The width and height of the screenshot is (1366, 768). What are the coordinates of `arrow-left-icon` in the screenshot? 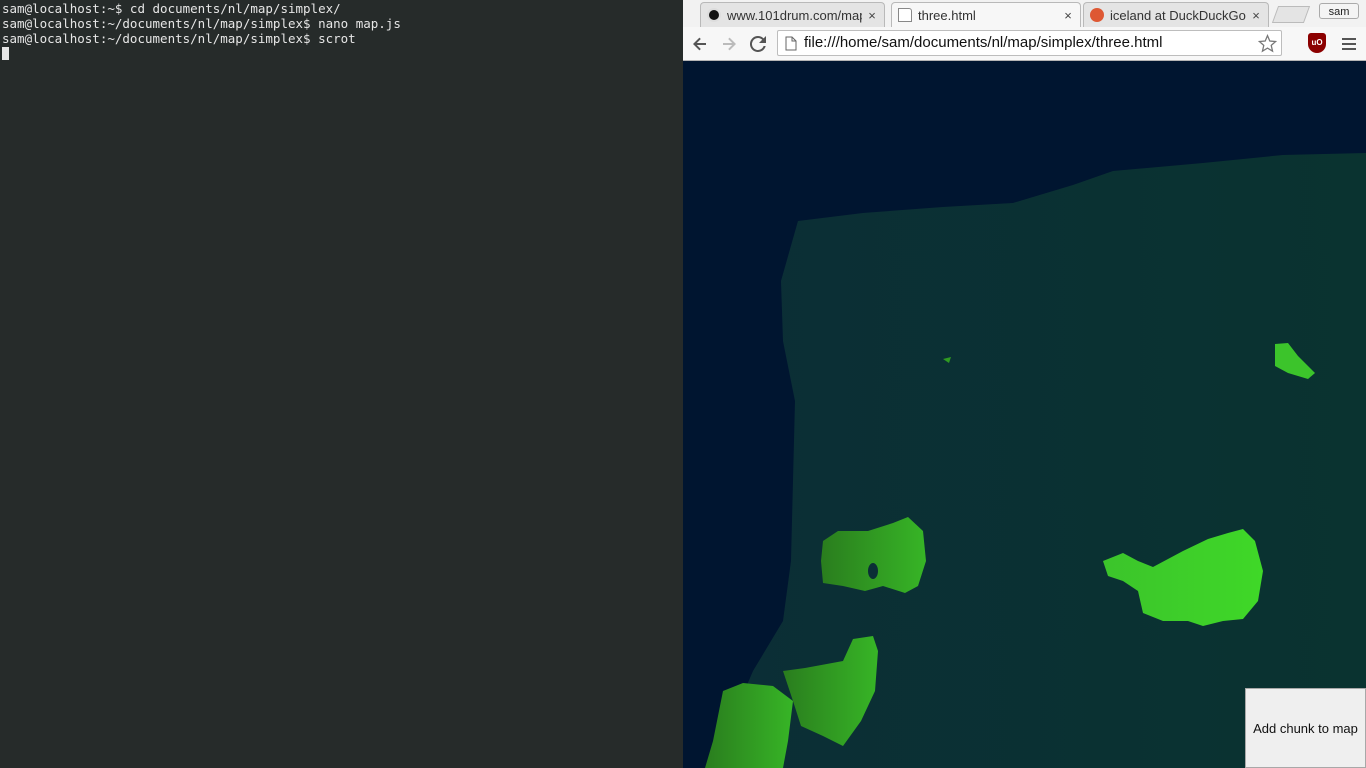 It's located at (699, 44).